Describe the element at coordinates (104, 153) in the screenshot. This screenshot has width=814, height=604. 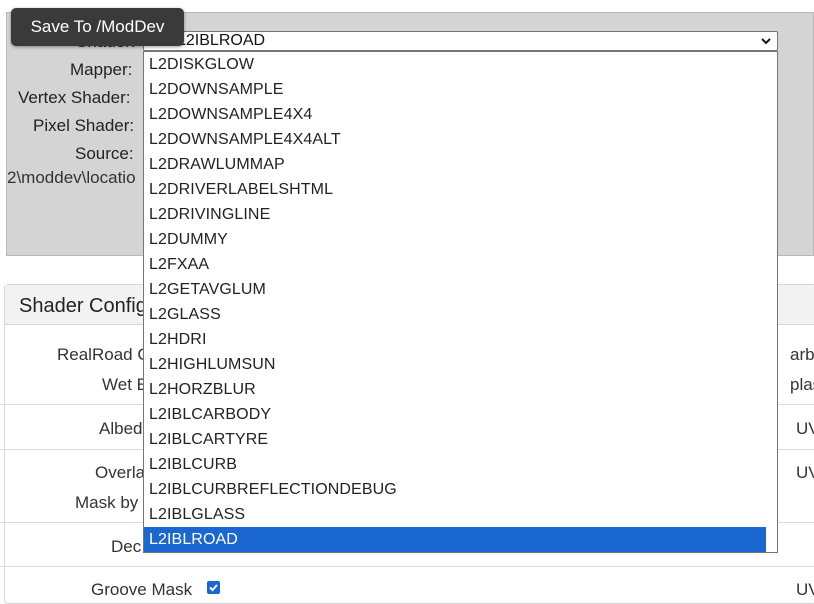
I see `source-label: Source:` at that location.